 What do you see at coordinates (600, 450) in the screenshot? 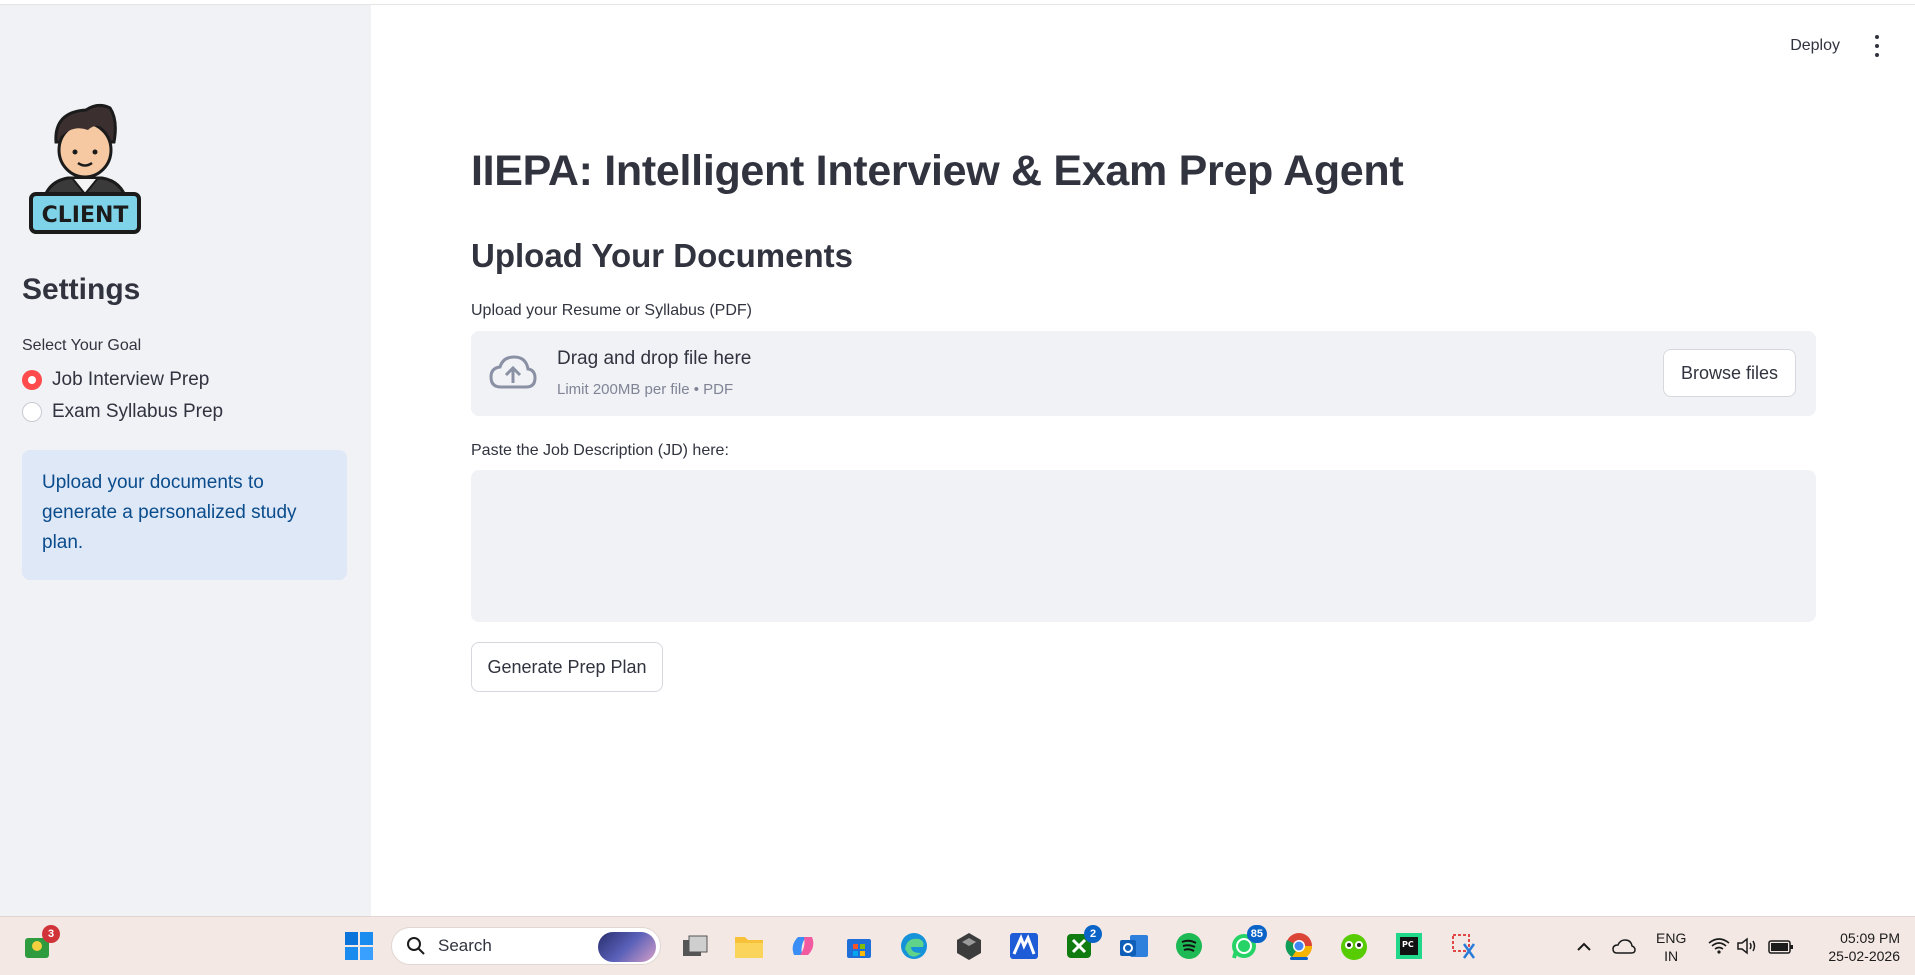
I see `jd-label: Paste the Job Description (JD) here:` at bounding box center [600, 450].